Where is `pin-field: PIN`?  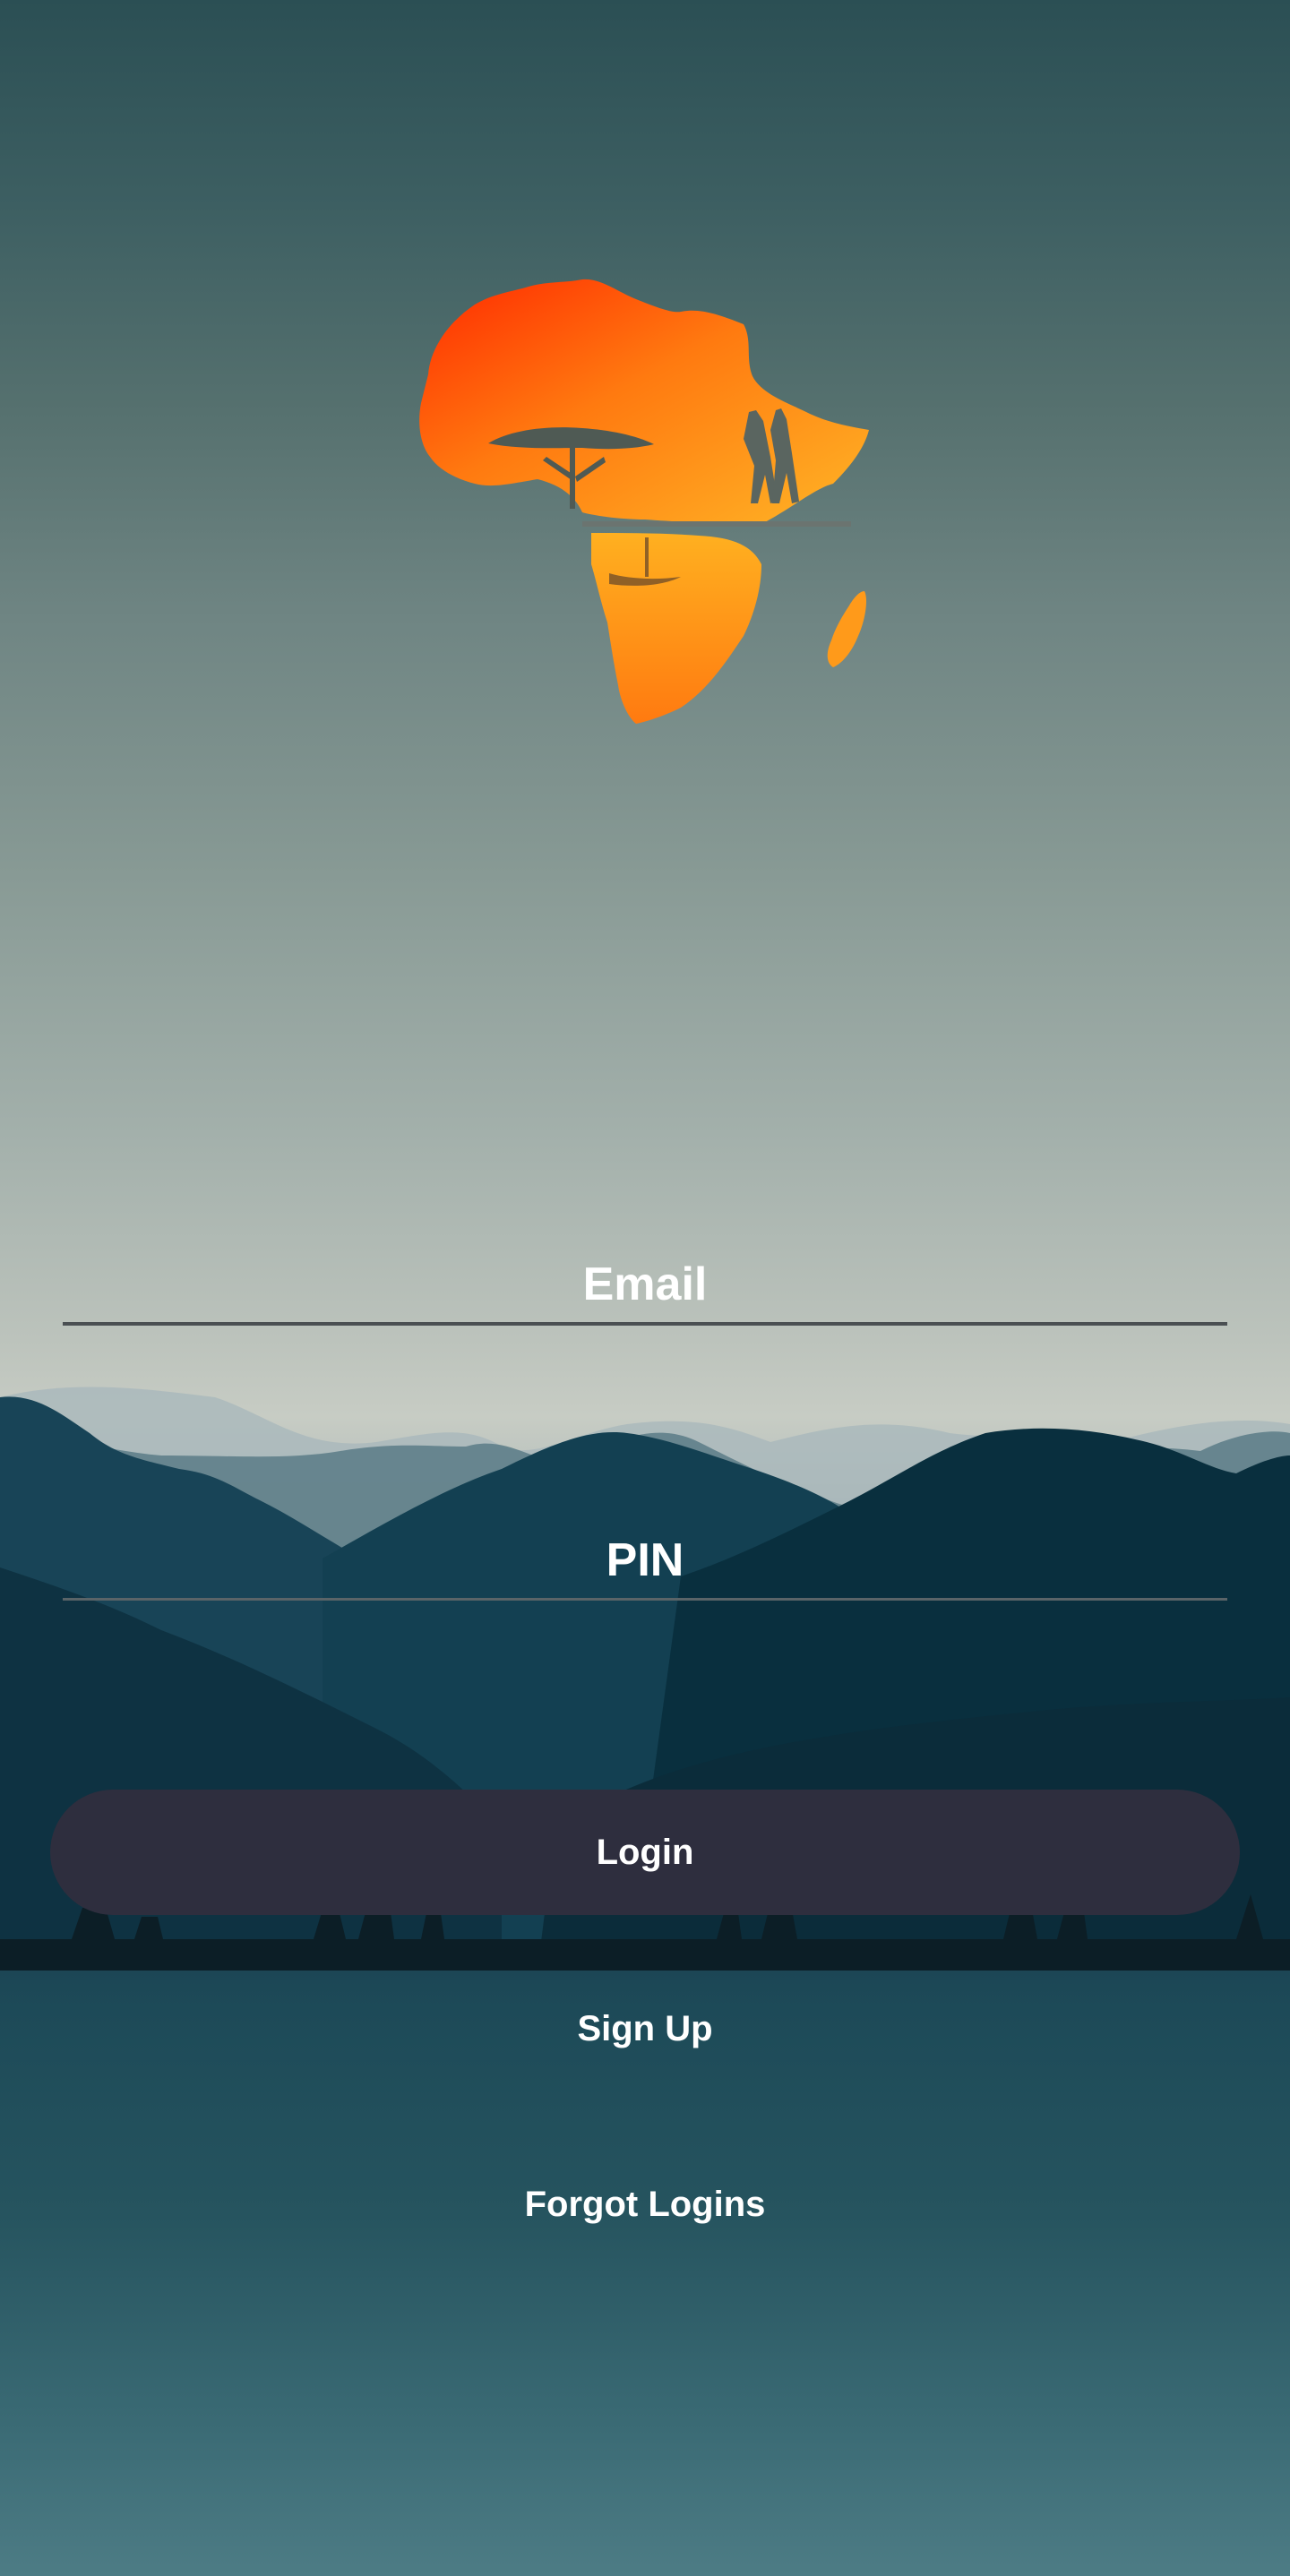
pin-field: PIN is located at coordinates (645, 1566).